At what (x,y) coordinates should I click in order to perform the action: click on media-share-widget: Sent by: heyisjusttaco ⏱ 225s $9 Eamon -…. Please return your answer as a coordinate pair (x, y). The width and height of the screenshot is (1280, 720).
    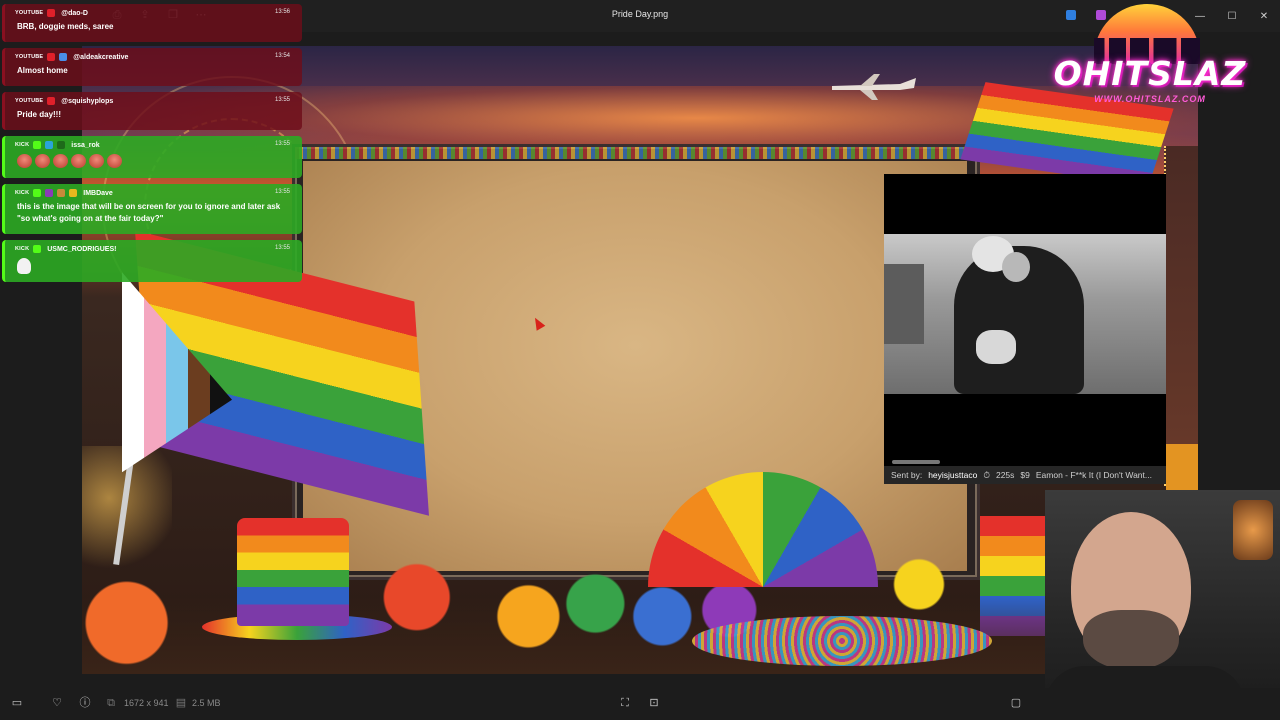
    Looking at the image, I should click on (1025, 329).